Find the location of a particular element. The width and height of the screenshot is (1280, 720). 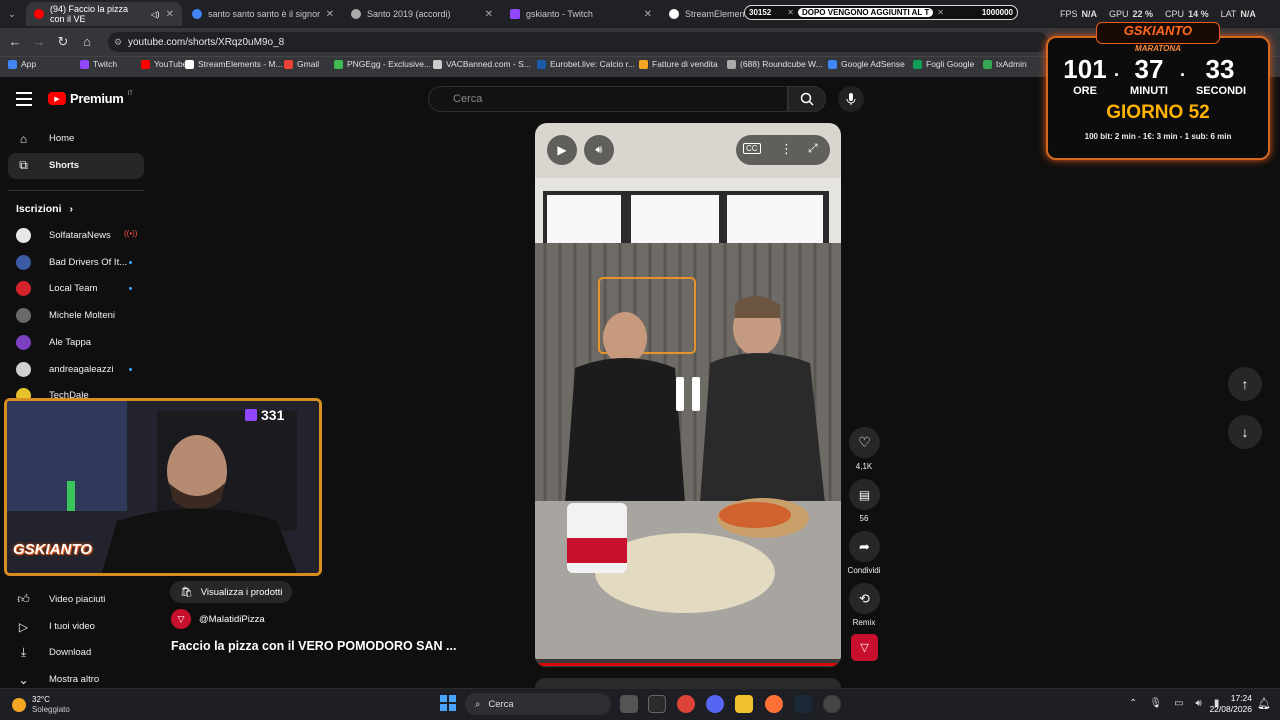

discord-icon is located at coordinates (715, 704).